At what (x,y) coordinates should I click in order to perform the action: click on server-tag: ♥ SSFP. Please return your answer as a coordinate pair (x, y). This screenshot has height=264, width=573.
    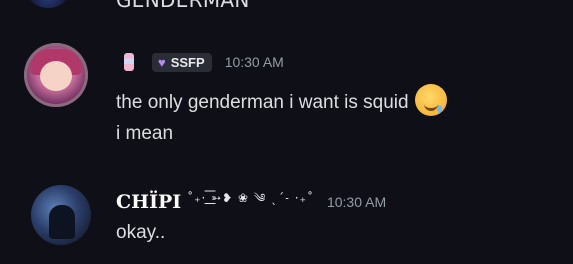
    Looking at the image, I should click on (182, 62).